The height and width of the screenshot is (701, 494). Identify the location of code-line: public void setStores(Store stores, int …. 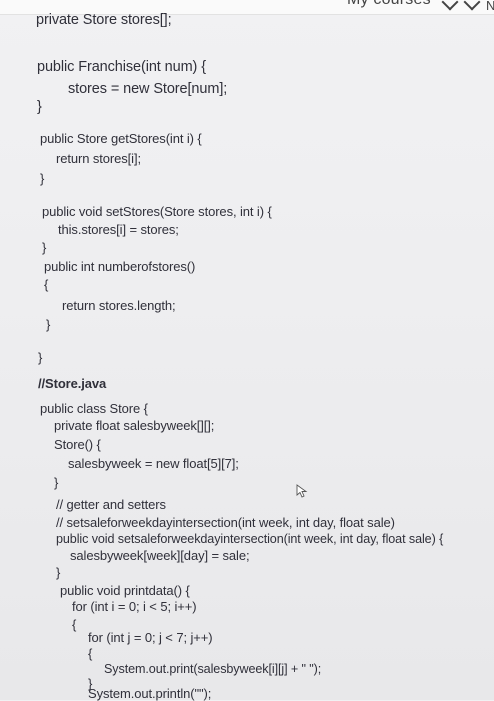
(157, 211).